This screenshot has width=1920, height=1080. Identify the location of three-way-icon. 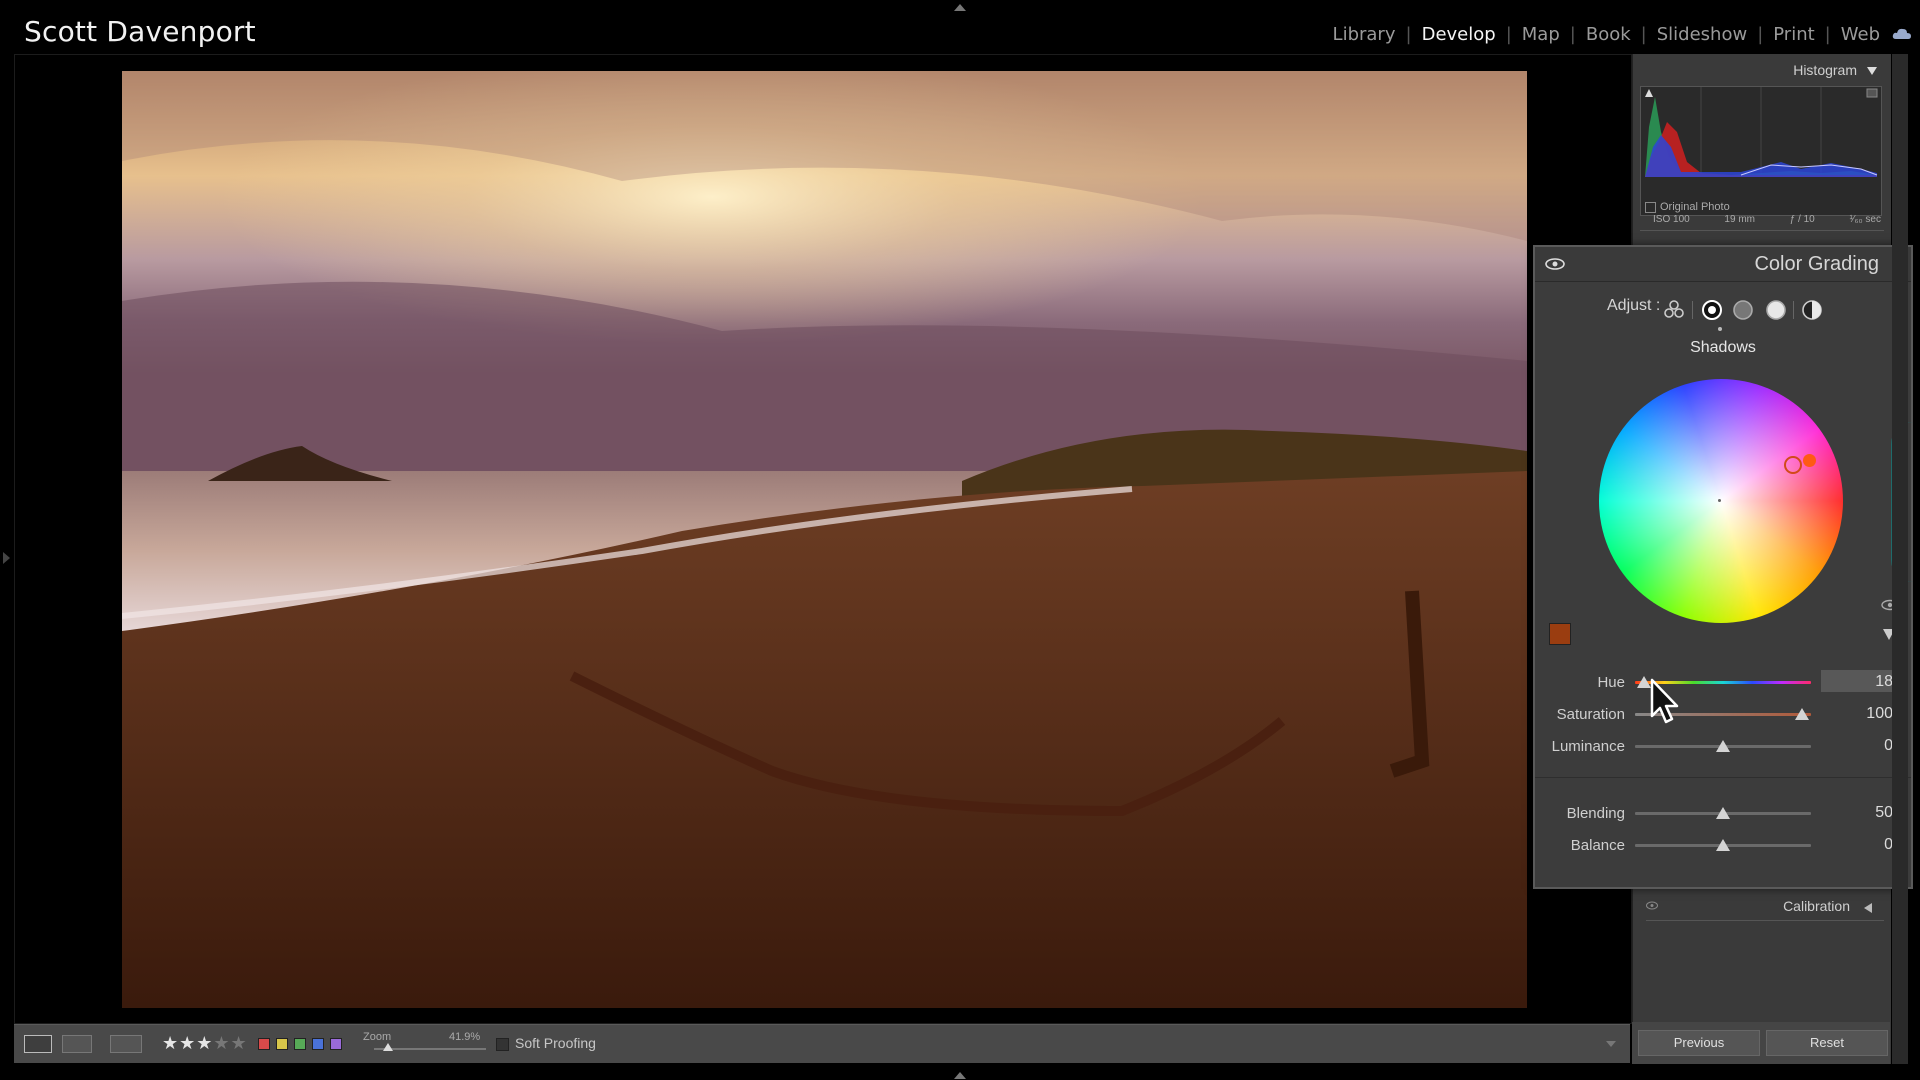
(1674, 310).